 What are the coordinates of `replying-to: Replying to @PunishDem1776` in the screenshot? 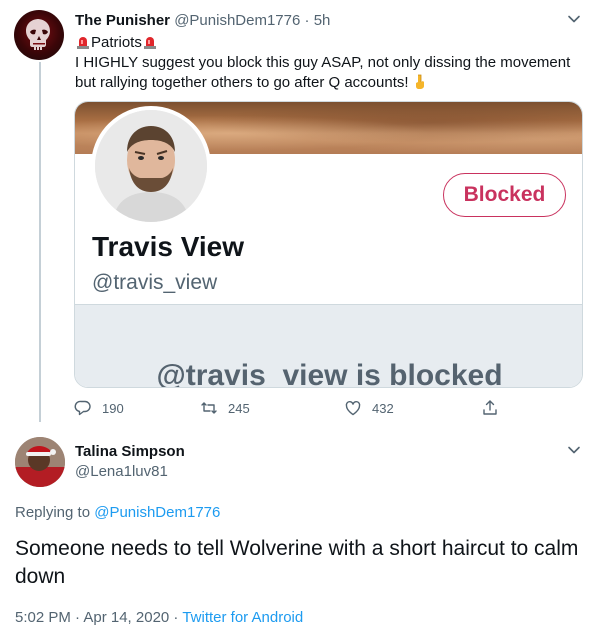 It's located at (117, 513).